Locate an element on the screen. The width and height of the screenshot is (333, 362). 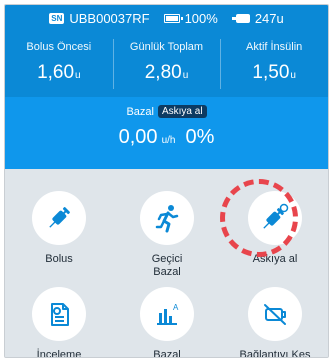
stat-value: 2,80 is located at coordinates (163, 72).